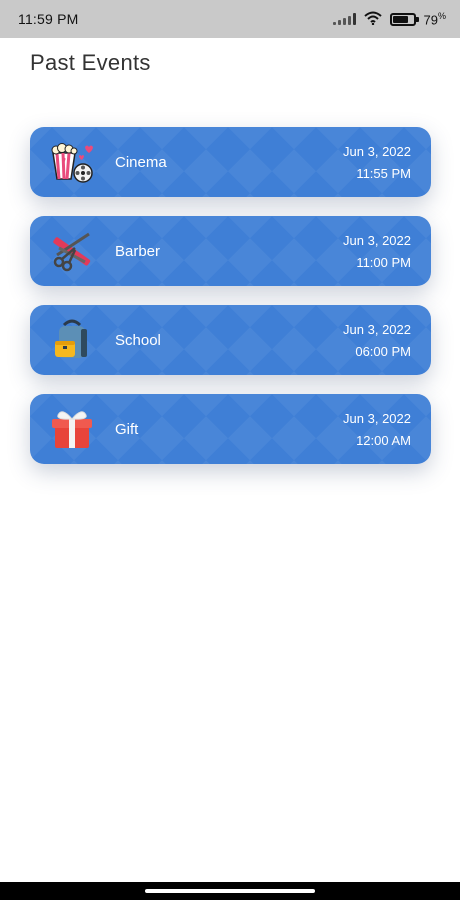  I want to click on event-name: Cinema, so click(141, 162).